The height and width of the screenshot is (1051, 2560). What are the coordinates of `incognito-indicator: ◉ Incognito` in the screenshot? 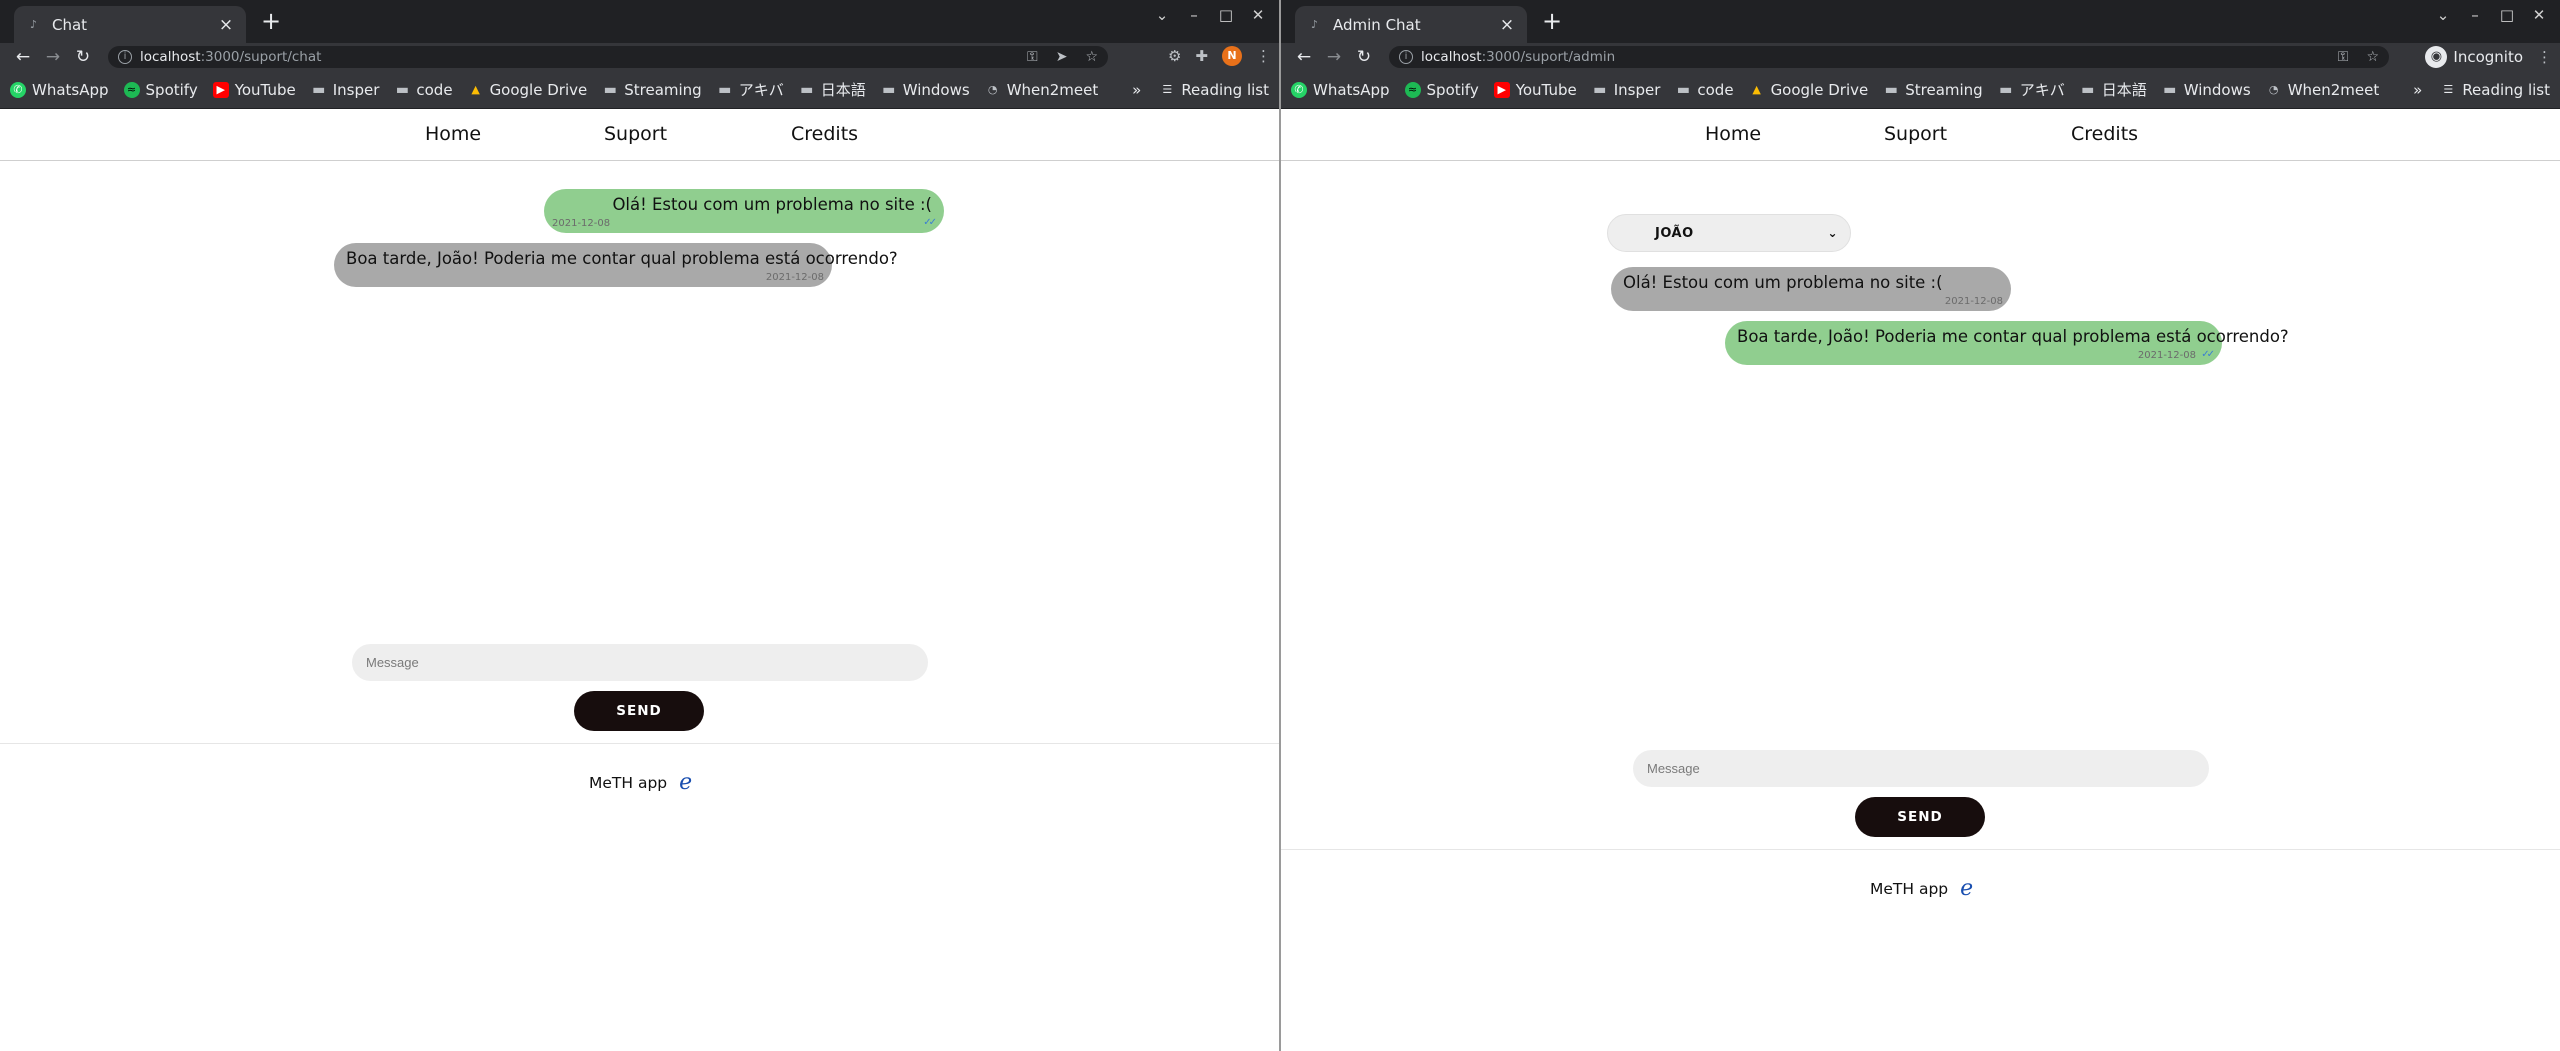 It's located at (2474, 57).